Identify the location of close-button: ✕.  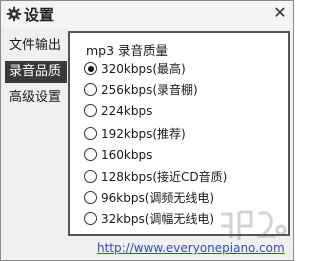
(280, 13).